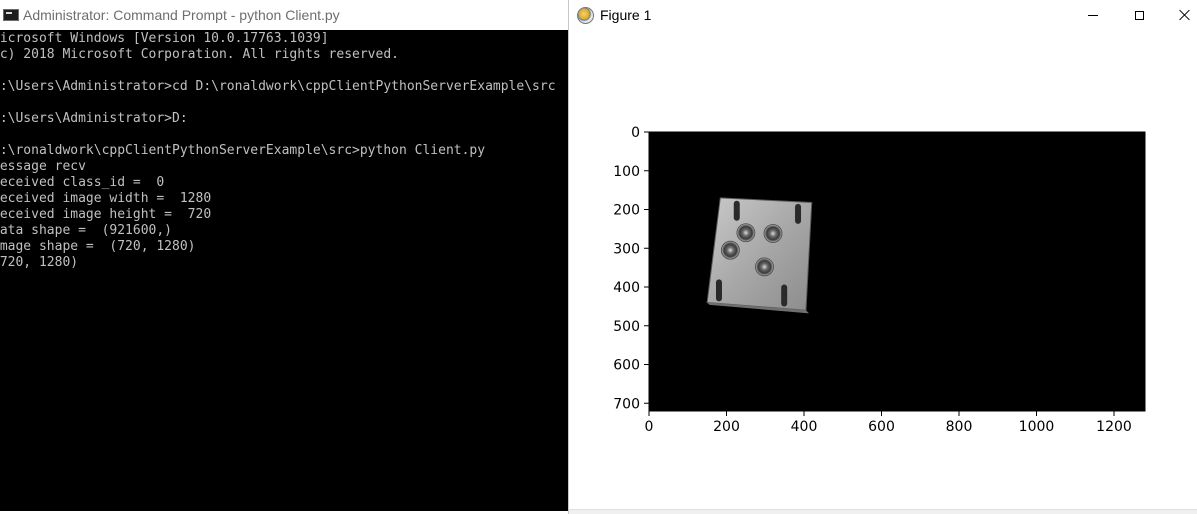  What do you see at coordinates (94, 118) in the screenshot?
I see `console-line: C:\Users\Administrator>D:` at bounding box center [94, 118].